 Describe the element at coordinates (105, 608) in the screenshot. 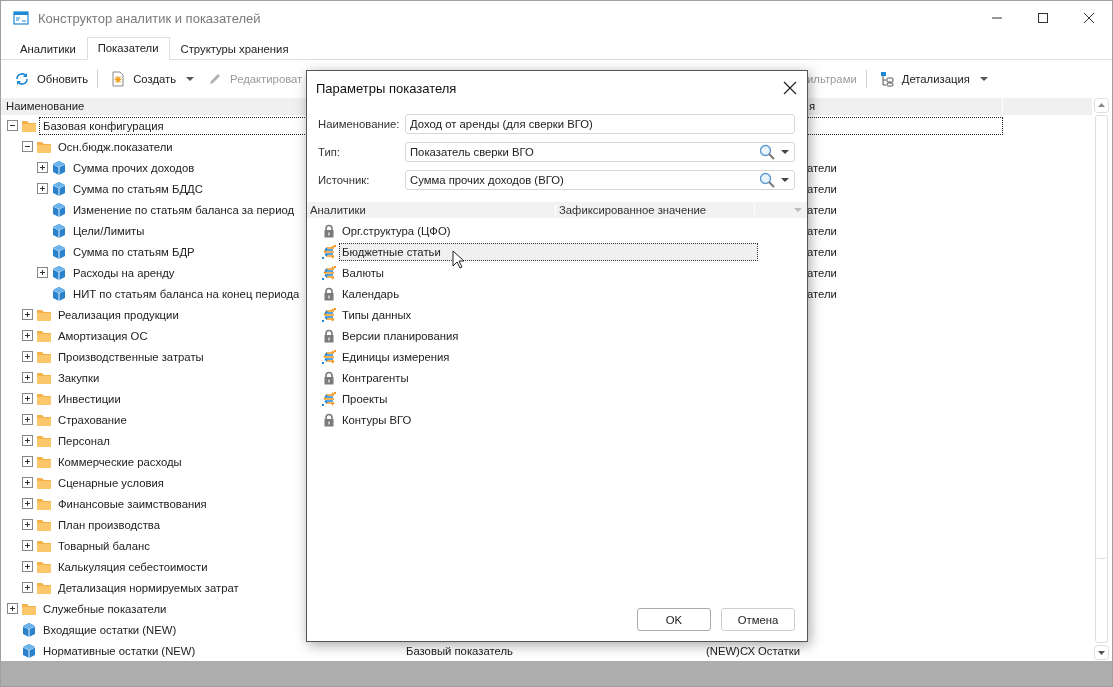

I see `tree-item: Служебные показатели` at that location.